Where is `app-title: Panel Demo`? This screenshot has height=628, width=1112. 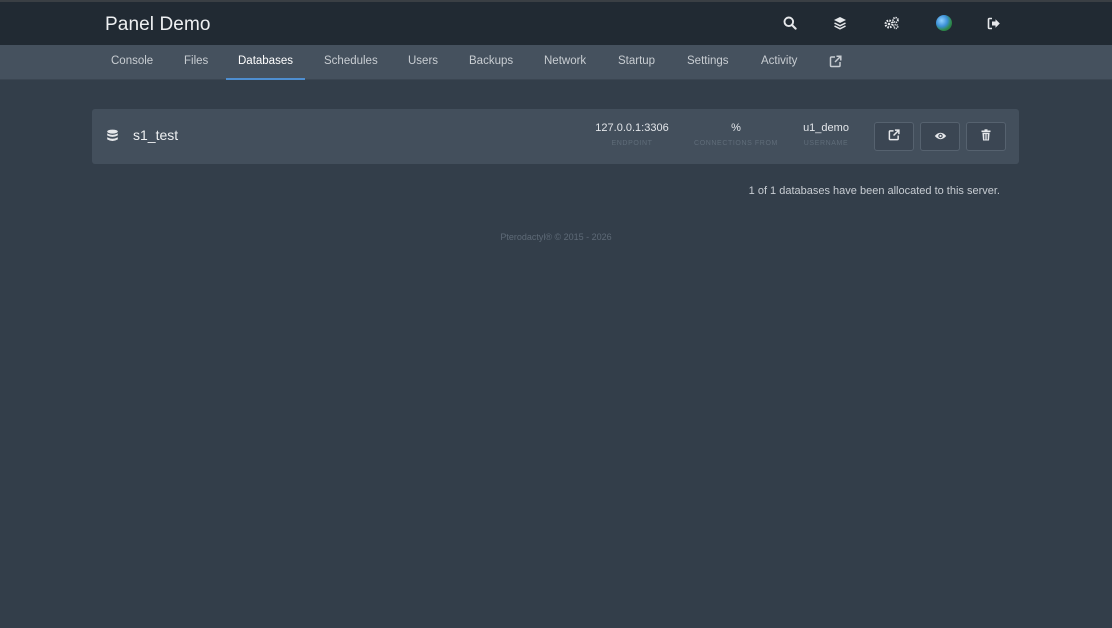
app-title: Panel Demo is located at coordinates (158, 25).